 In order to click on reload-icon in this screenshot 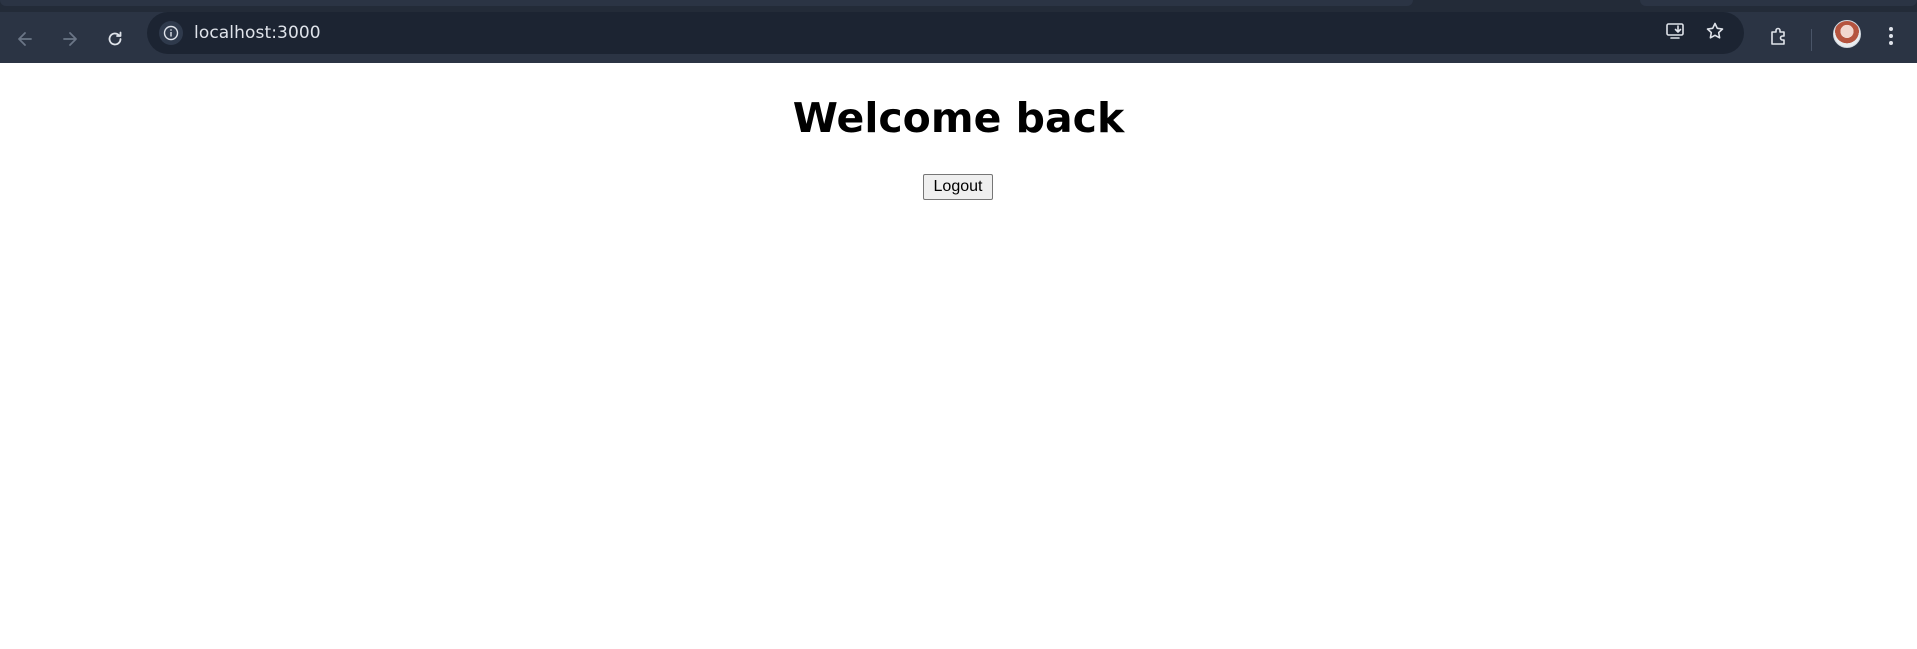, I will do `click(115, 39)`.